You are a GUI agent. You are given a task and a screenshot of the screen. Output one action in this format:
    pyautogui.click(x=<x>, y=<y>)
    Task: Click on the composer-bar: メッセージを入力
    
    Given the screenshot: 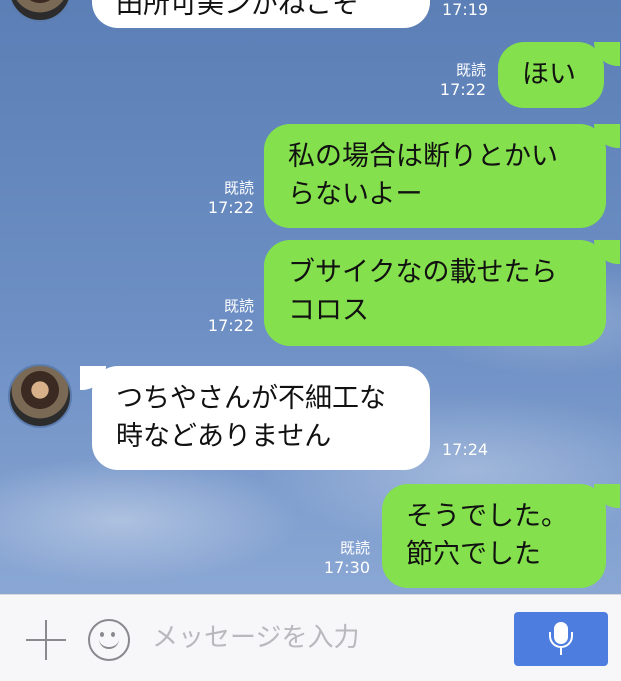 What is the action you would take?
    pyautogui.click(x=310, y=637)
    